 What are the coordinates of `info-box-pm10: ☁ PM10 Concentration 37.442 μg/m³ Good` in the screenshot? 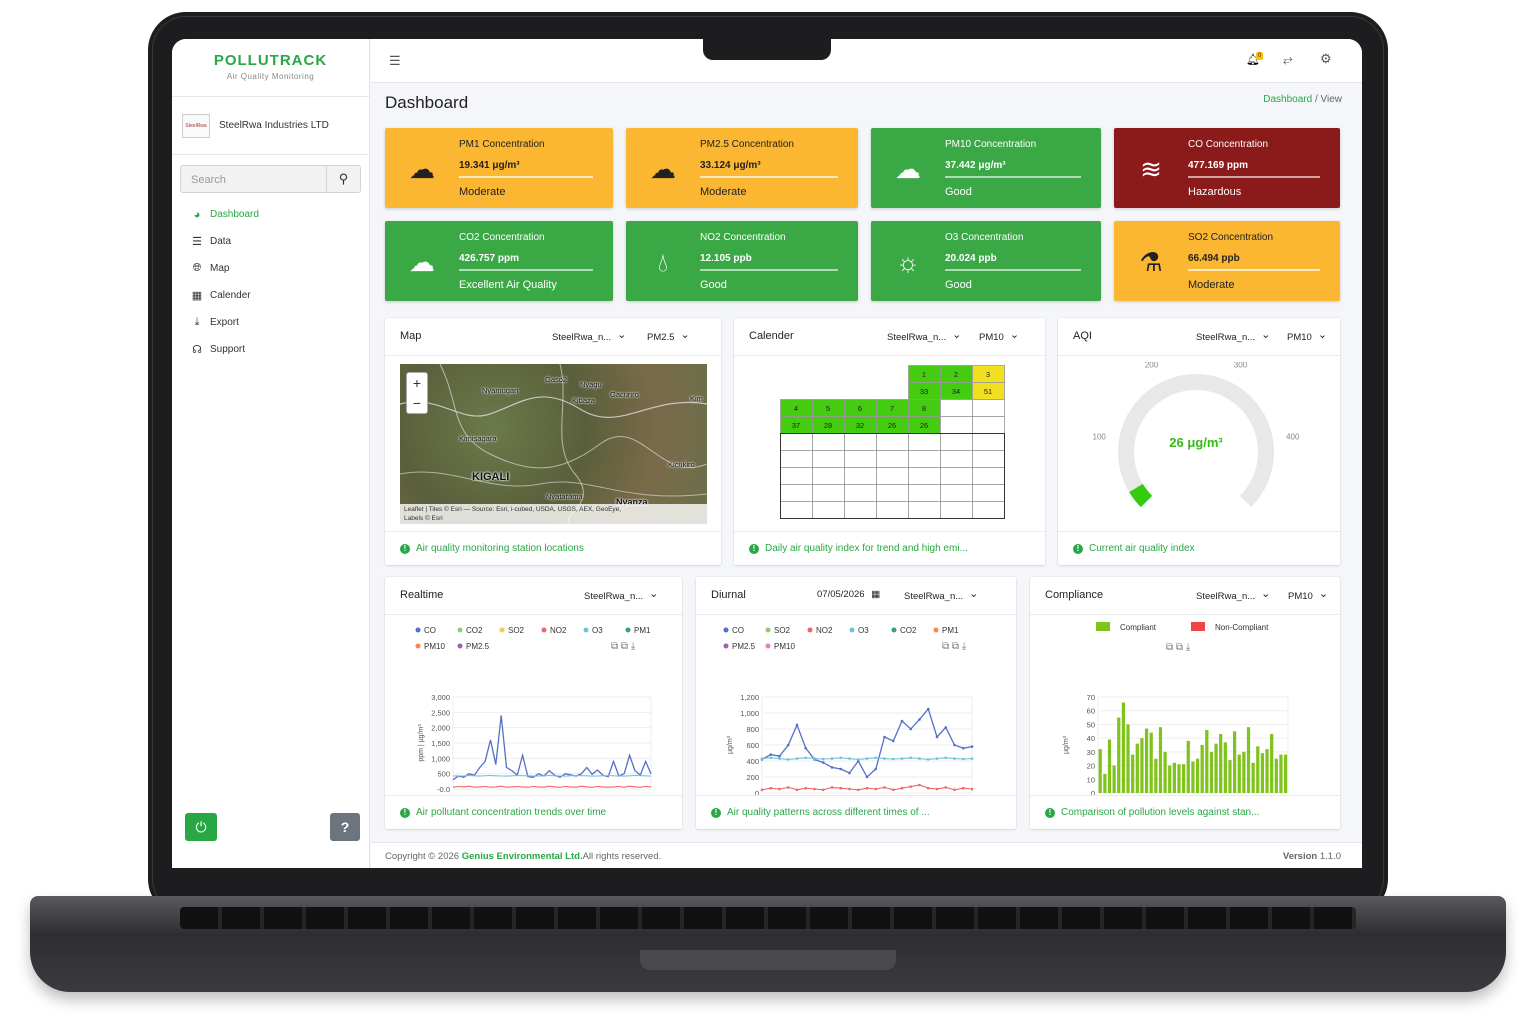 It's located at (986, 168).